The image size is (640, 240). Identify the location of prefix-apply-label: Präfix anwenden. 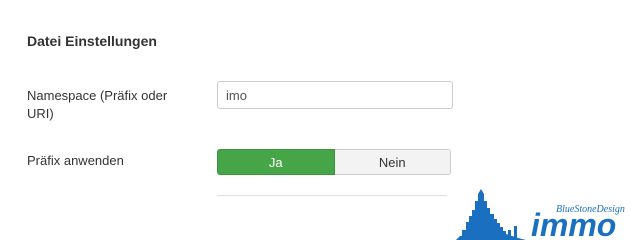
(75, 160).